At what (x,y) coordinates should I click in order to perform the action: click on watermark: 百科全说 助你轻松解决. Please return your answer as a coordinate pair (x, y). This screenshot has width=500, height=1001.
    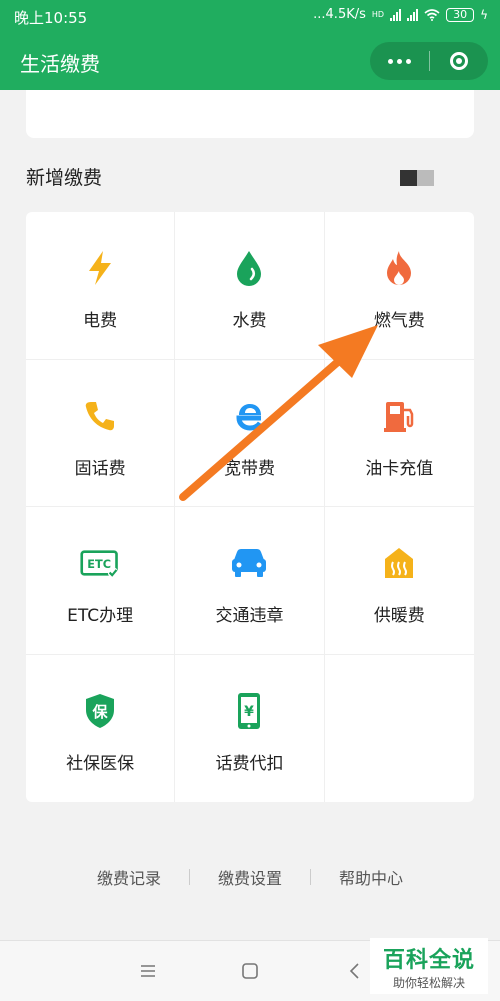
    Looking at the image, I should click on (429, 966).